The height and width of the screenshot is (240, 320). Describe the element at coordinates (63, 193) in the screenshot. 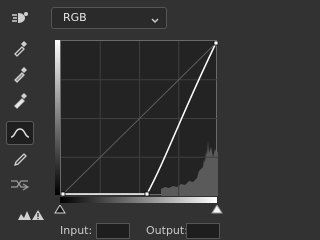

I see `curve-point-black` at that location.